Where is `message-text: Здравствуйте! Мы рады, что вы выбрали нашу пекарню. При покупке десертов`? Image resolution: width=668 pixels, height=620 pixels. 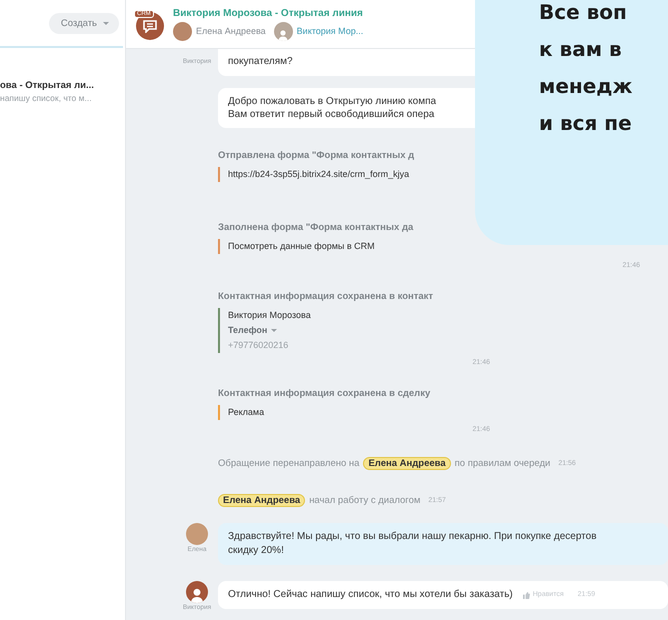 message-text: Здравствуйте! Мы рады, что вы выбрали нашу пекарню. При покупке десертов is located at coordinates (412, 537).